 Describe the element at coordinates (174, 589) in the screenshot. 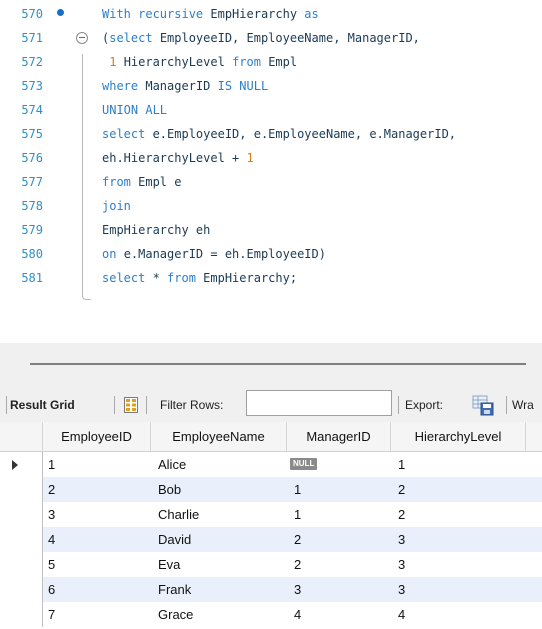

I see `table-cell: Frank` at that location.